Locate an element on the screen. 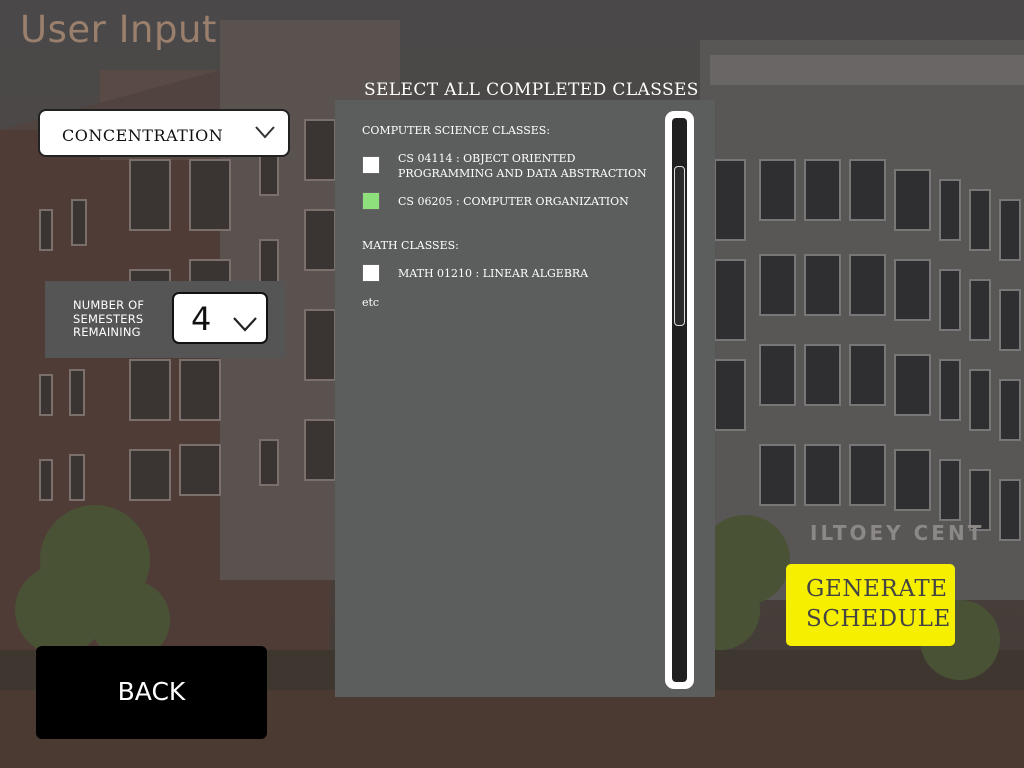 This screenshot has width=1024, height=768. building-sign-text: ILTOEY CENT is located at coordinates (897, 533).